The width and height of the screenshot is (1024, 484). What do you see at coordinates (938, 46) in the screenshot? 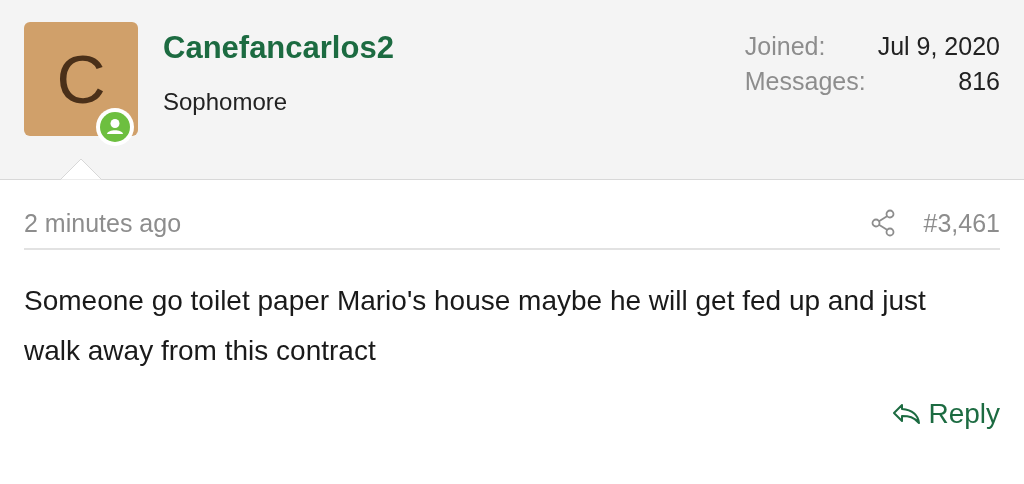
I see `stat-value: Jul 9, 2020` at bounding box center [938, 46].